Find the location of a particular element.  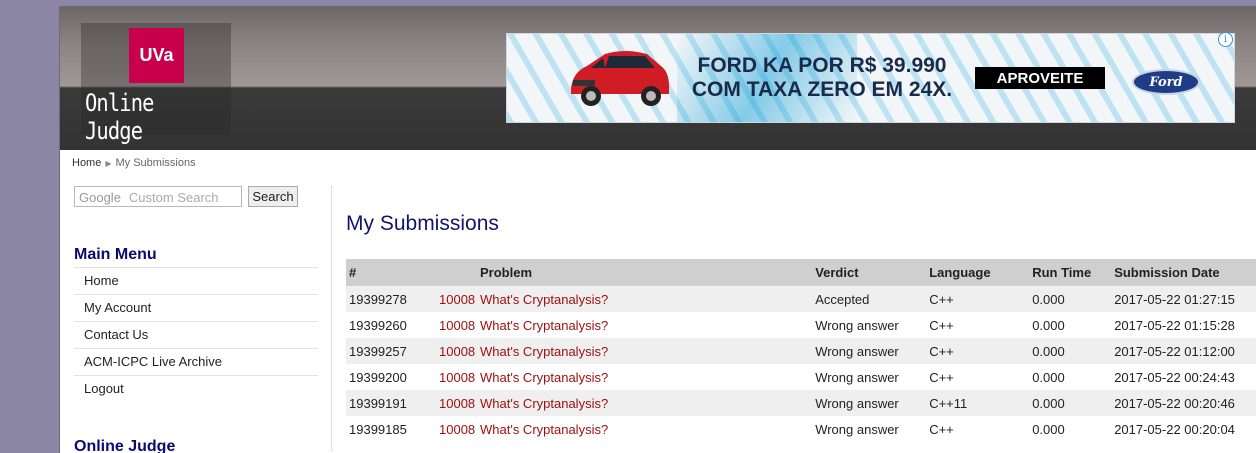

breadcrumb: Home ▶ My Submissions is located at coordinates (134, 163).